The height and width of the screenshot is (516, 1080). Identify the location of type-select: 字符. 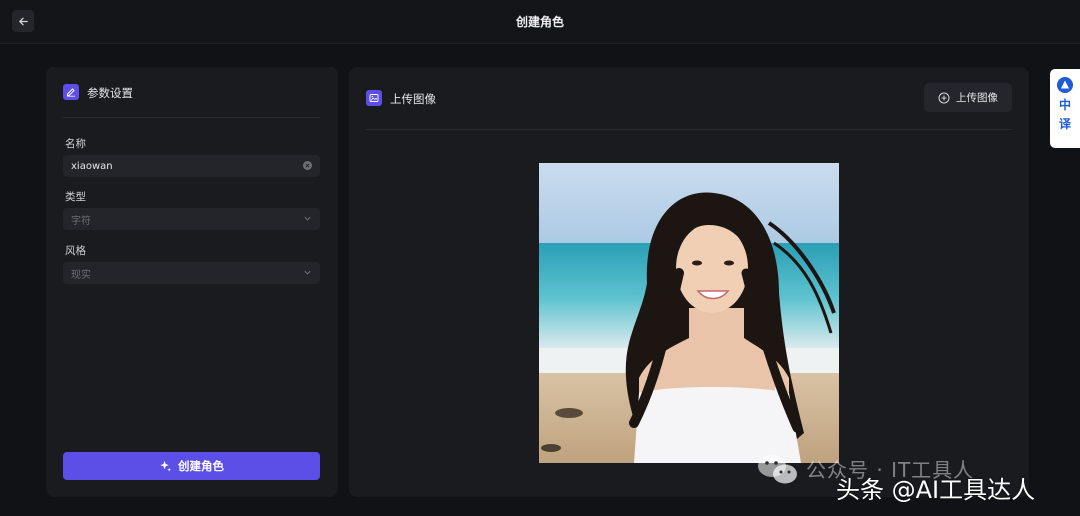
(191, 219).